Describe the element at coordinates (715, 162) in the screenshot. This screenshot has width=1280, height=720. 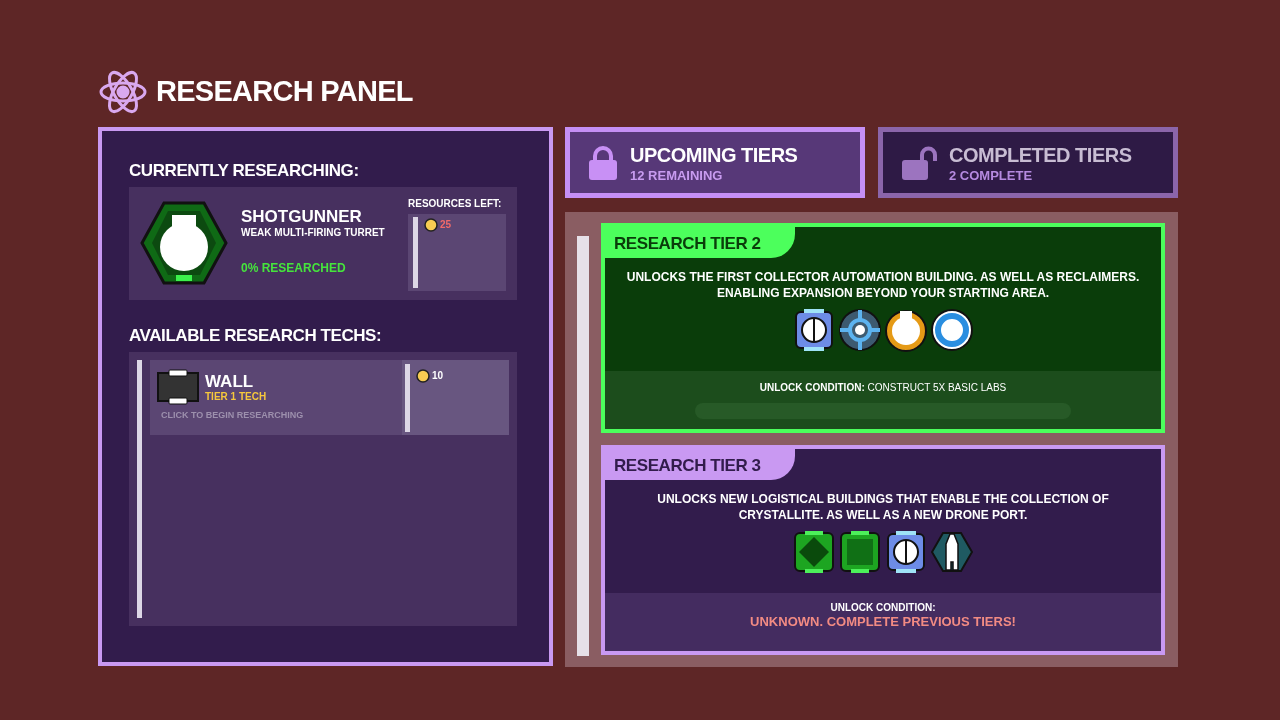
I see `tier-tab: UPCOMING TIERS 12 REMAINING` at that location.